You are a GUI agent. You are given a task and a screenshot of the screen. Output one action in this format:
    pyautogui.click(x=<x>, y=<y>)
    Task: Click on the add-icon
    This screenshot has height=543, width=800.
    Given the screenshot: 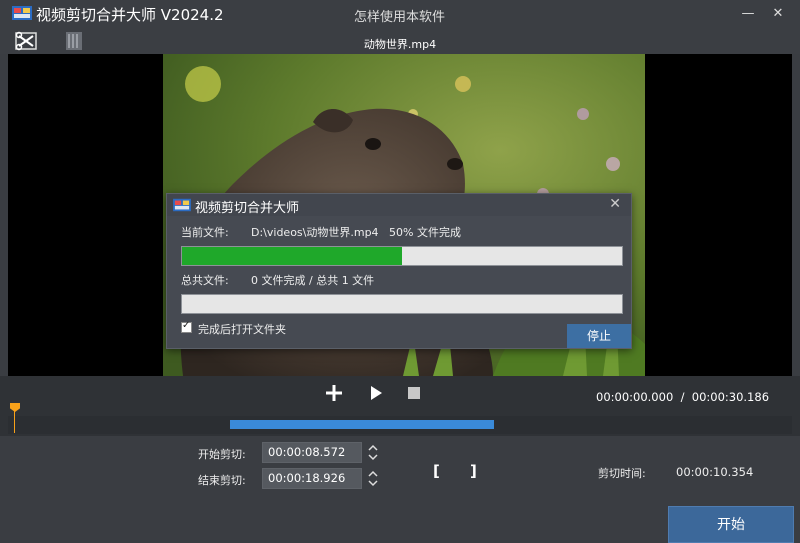 What is the action you would take?
    pyautogui.click(x=334, y=393)
    